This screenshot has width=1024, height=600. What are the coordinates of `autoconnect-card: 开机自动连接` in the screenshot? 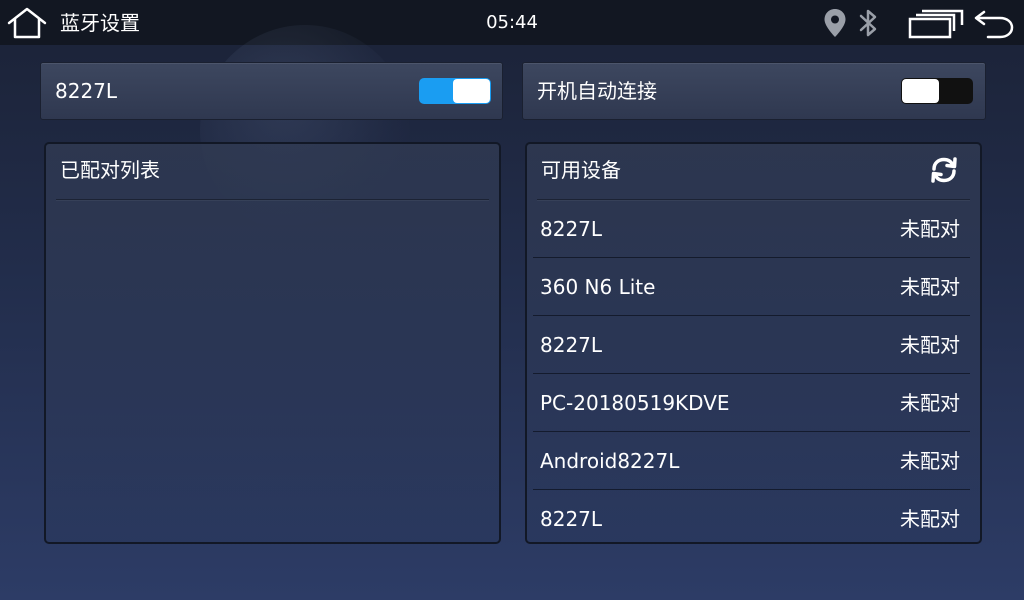 It's located at (754, 91).